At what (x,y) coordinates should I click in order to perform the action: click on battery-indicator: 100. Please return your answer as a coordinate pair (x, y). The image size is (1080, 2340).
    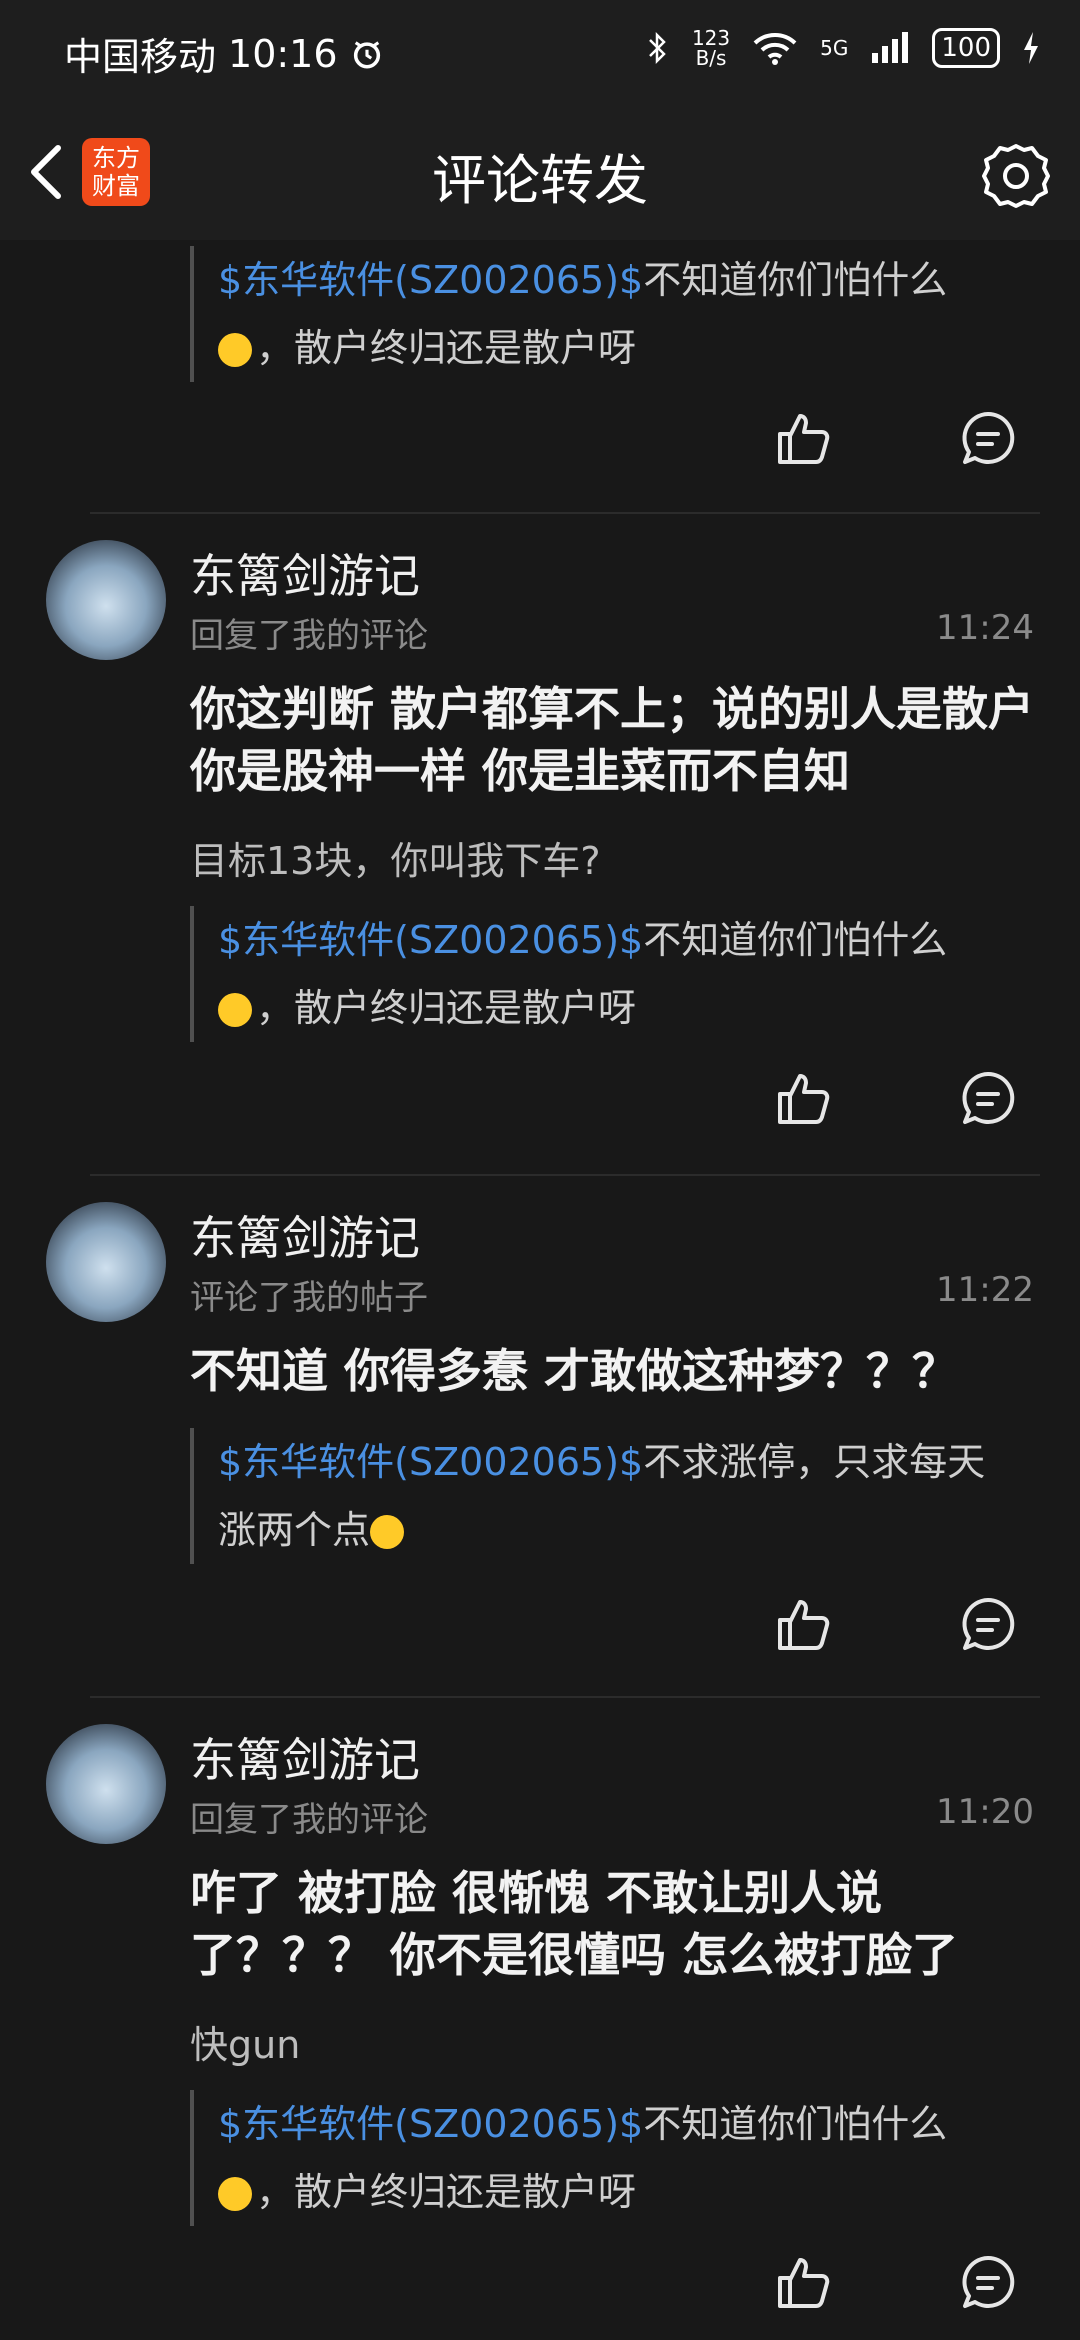
    Looking at the image, I should click on (966, 48).